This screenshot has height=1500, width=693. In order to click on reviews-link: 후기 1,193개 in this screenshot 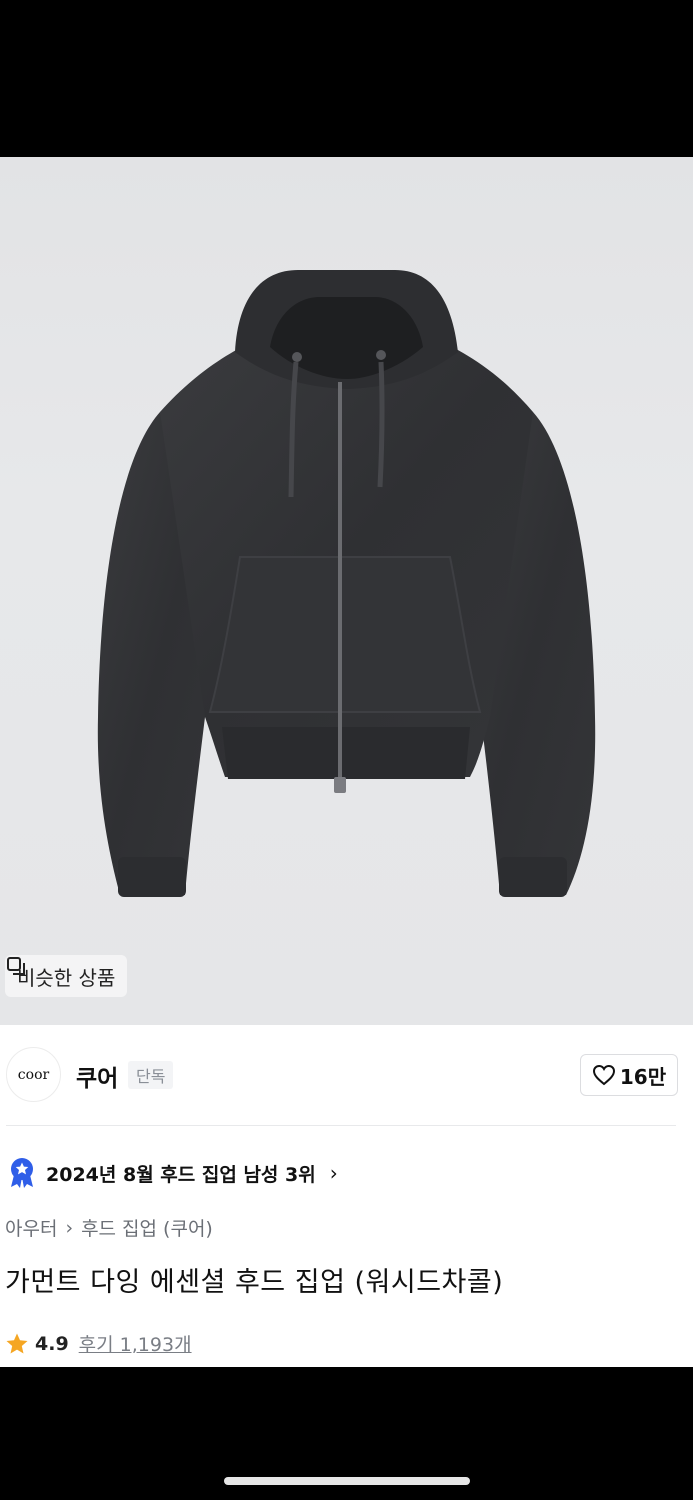, I will do `click(135, 1343)`.